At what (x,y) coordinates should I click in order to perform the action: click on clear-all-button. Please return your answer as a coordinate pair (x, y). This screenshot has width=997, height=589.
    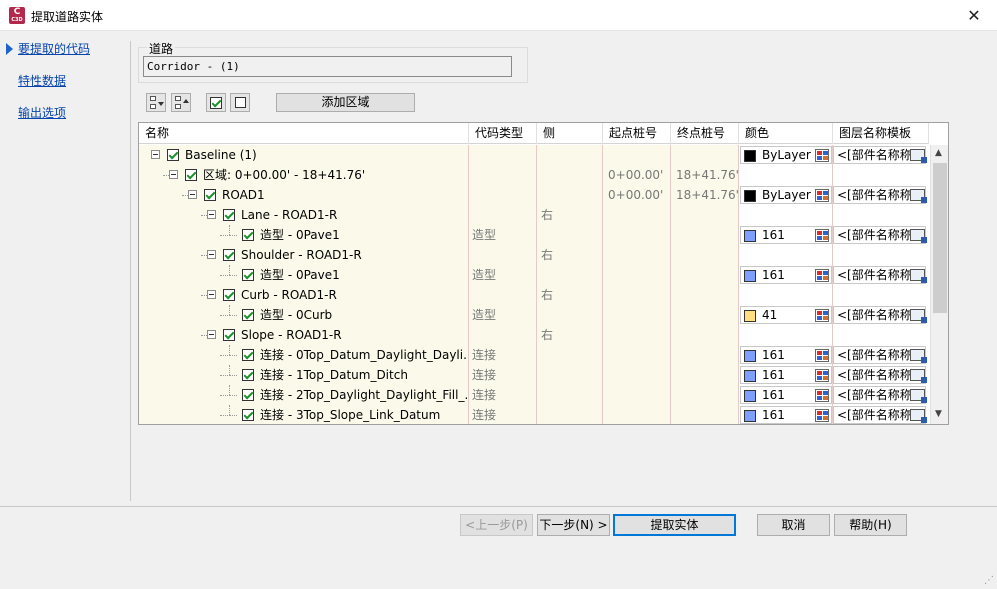
    Looking at the image, I should click on (240, 102).